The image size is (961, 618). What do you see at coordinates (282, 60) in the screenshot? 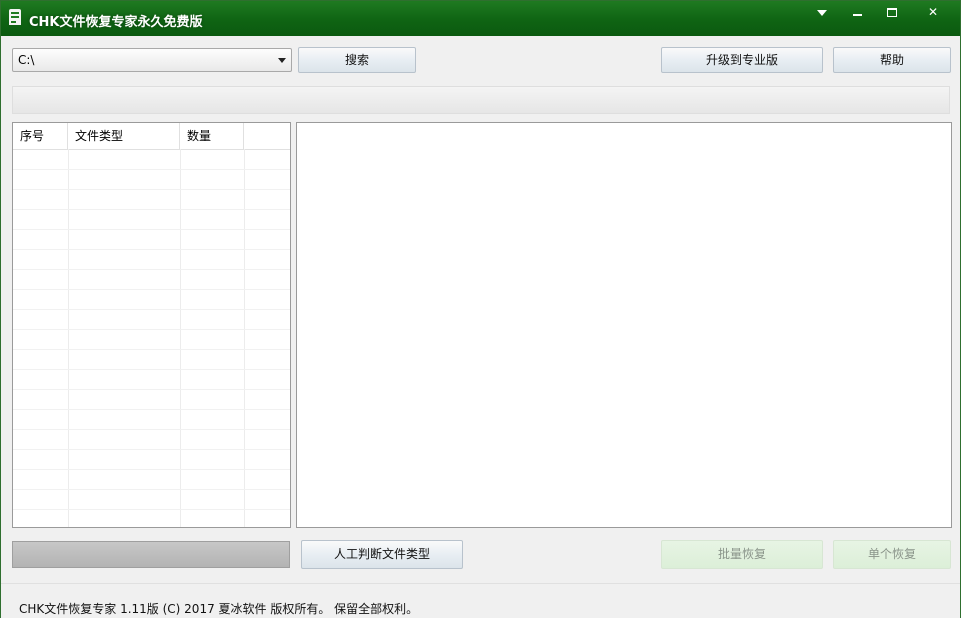
I see `dropdown-arrow-icon` at bounding box center [282, 60].